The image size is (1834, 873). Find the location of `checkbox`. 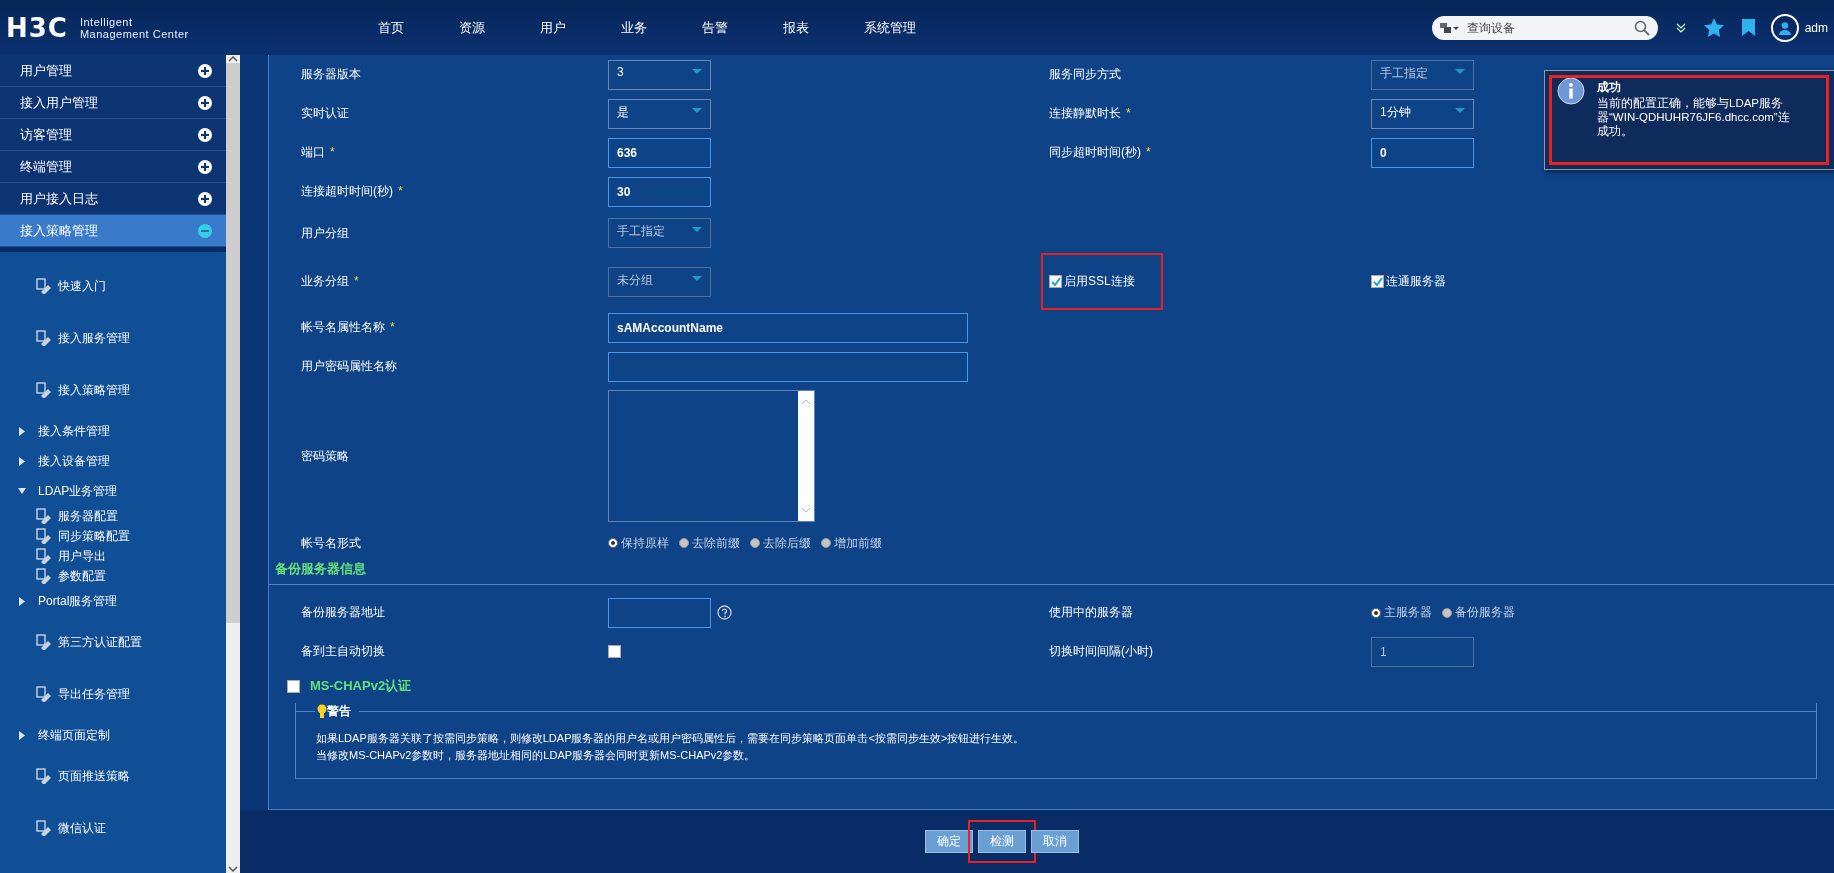

checkbox is located at coordinates (614, 651).